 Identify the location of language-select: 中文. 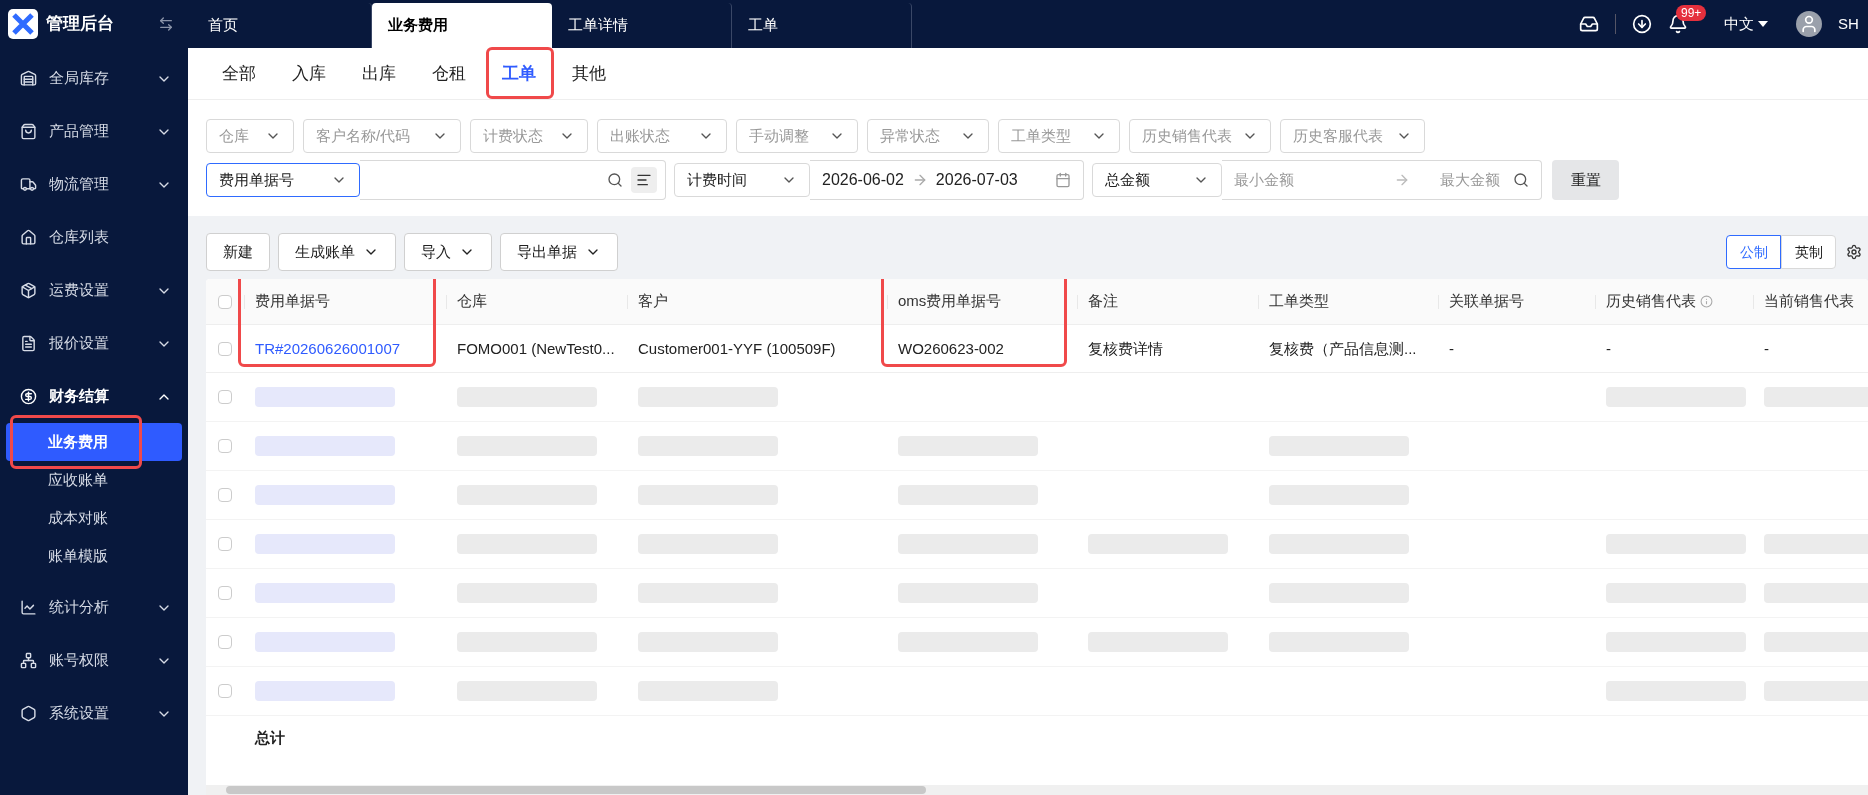
(1746, 24).